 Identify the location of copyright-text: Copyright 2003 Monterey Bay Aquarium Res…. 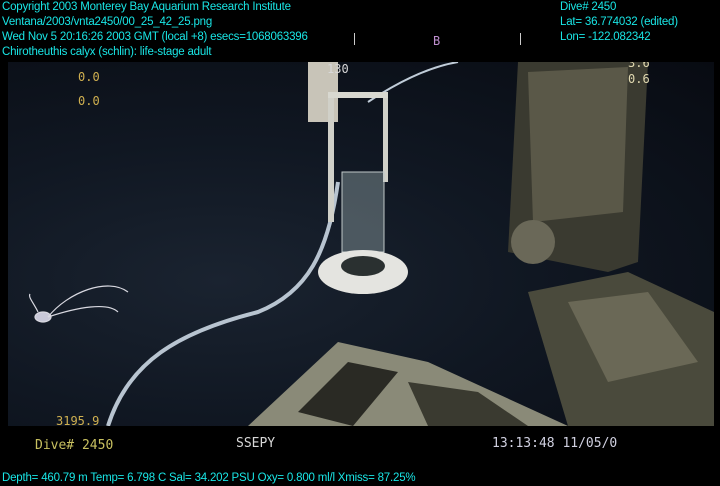
(146, 7).